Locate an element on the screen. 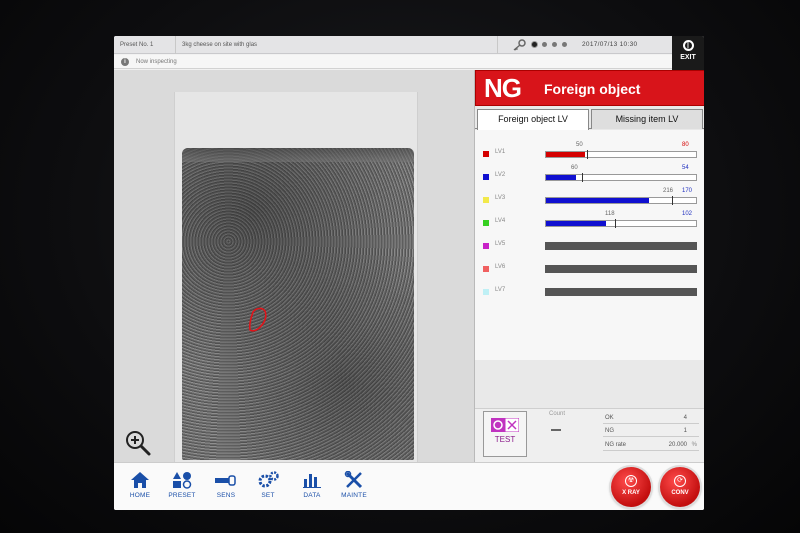 This screenshot has width=800, height=533. ng-rate-label: NG rate is located at coordinates (616, 445).